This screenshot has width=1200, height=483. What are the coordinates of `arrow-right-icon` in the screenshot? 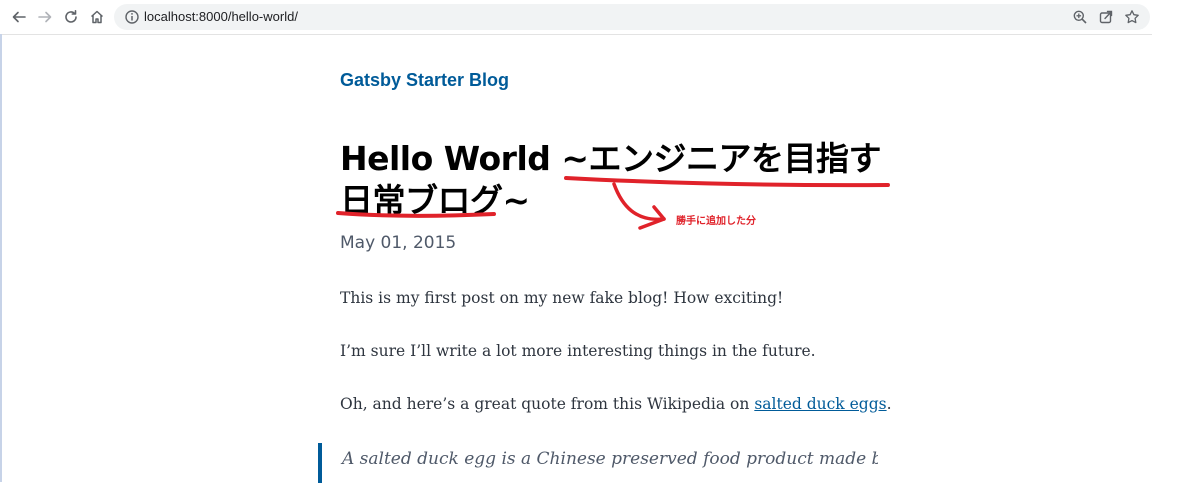 It's located at (45, 17).